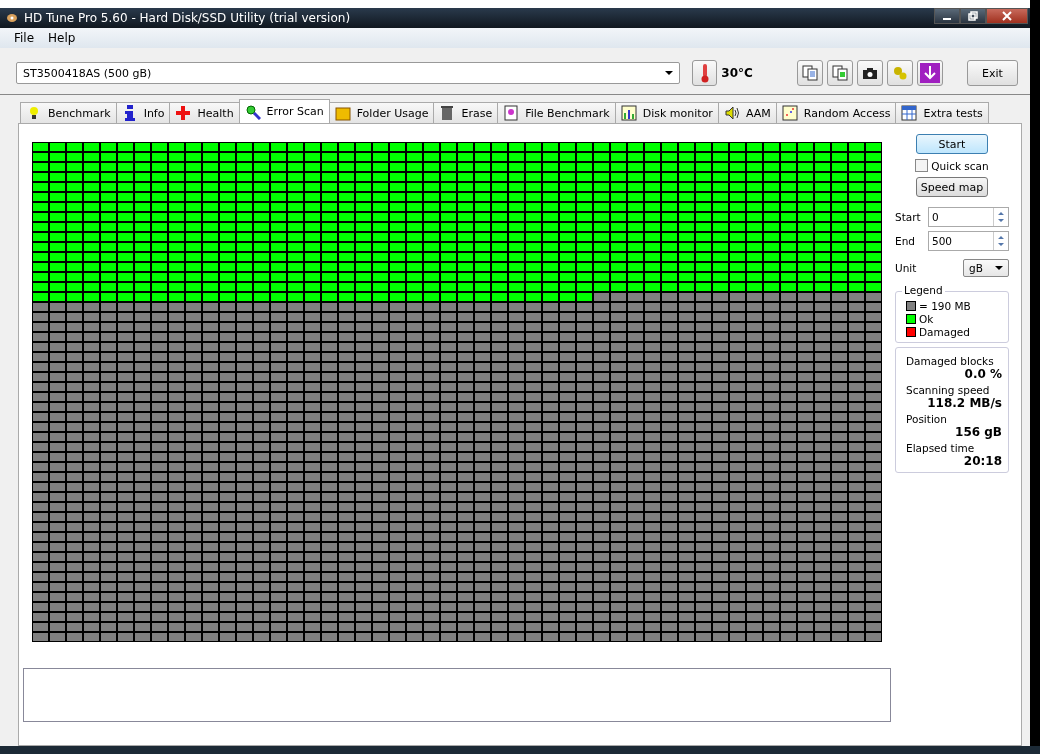  Describe the element at coordinates (62, 38) in the screenshot. I see `menu-item: Help` at that location.